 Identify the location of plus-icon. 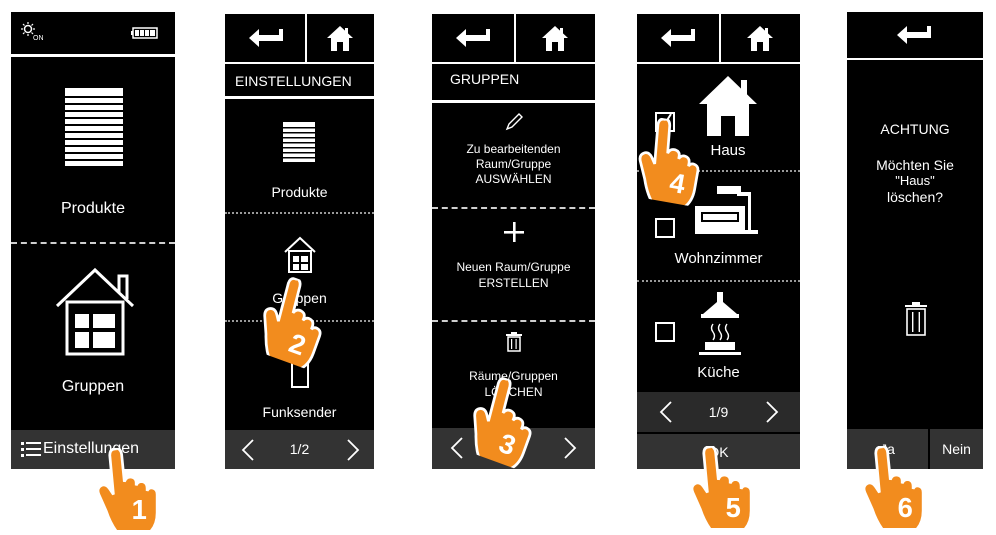
(514, 232).